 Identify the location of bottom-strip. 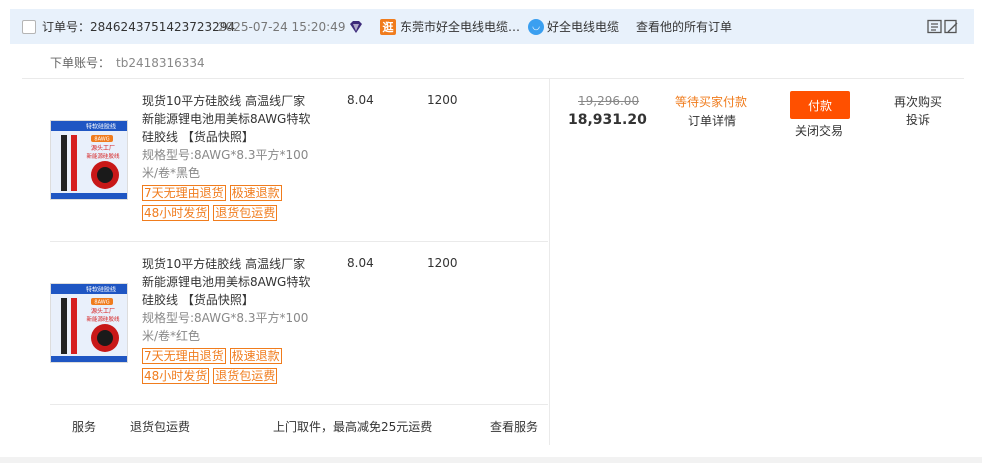
(491, 460).